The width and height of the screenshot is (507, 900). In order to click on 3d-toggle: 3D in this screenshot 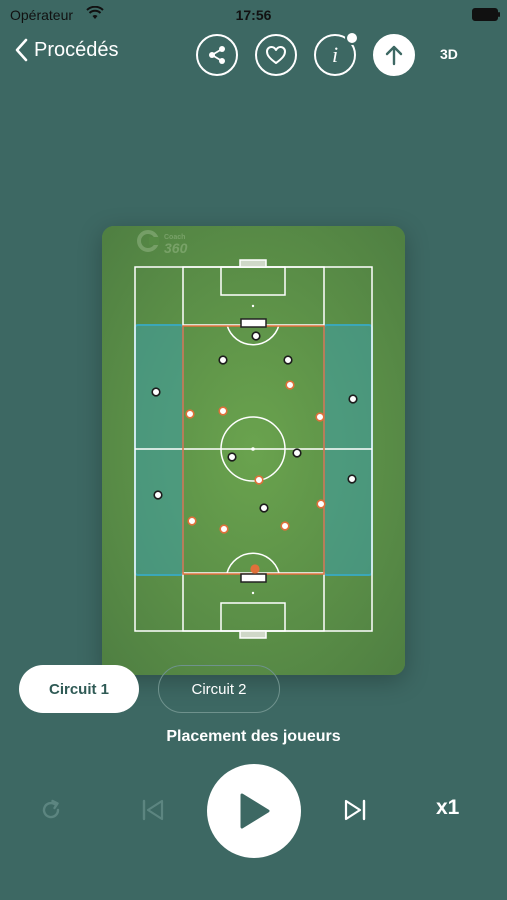, I will do `click(449, 54)`.